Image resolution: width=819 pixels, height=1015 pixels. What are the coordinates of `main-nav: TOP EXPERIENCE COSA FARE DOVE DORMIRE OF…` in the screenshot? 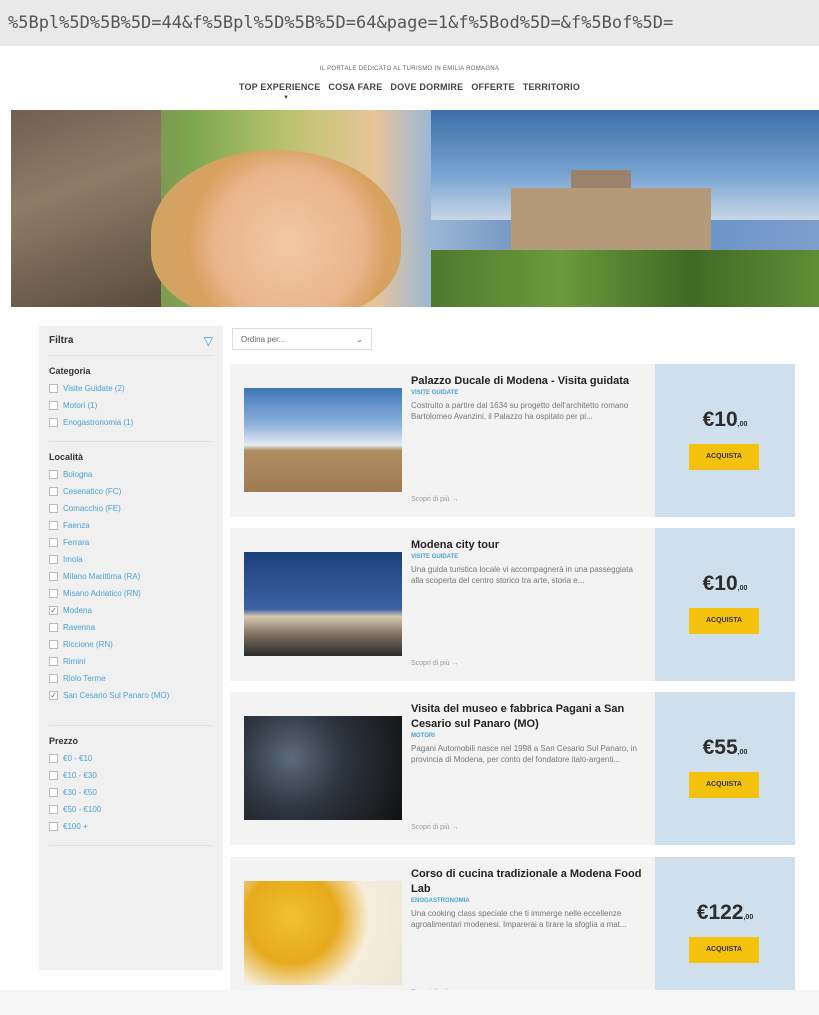 It's located at (409, 87).